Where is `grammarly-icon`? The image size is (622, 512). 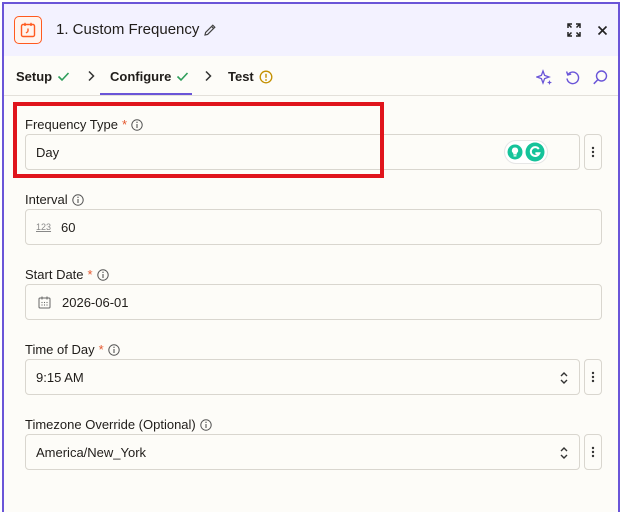 grammarly-icon is located at coordinates (535, 152).